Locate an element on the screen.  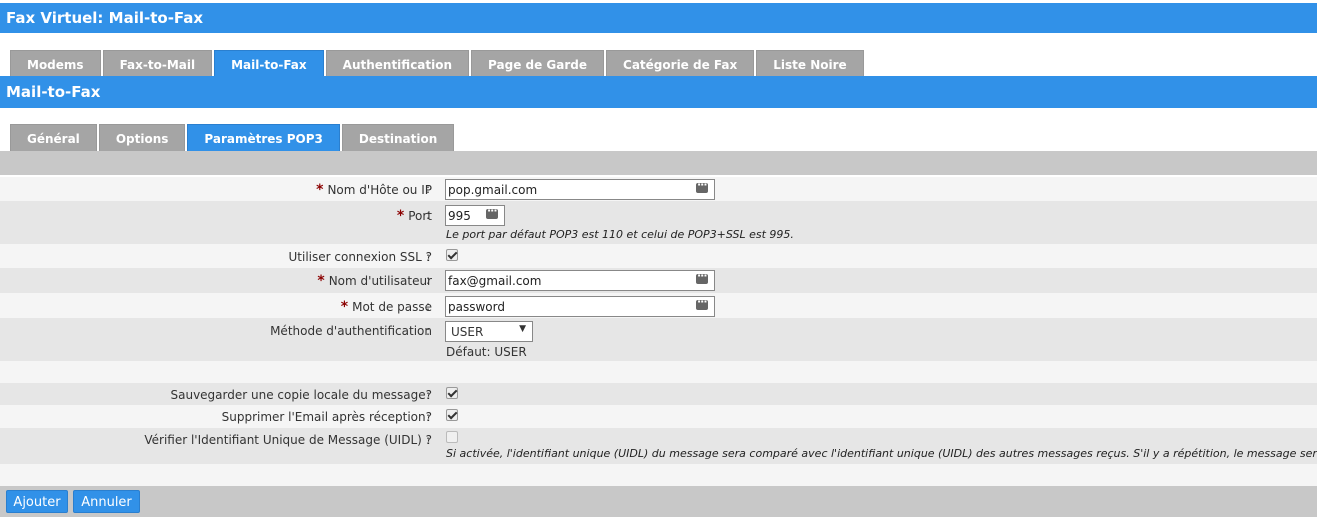
ssl-label: Utiliser connexion SSL ? is located at coordinates (360, 257).